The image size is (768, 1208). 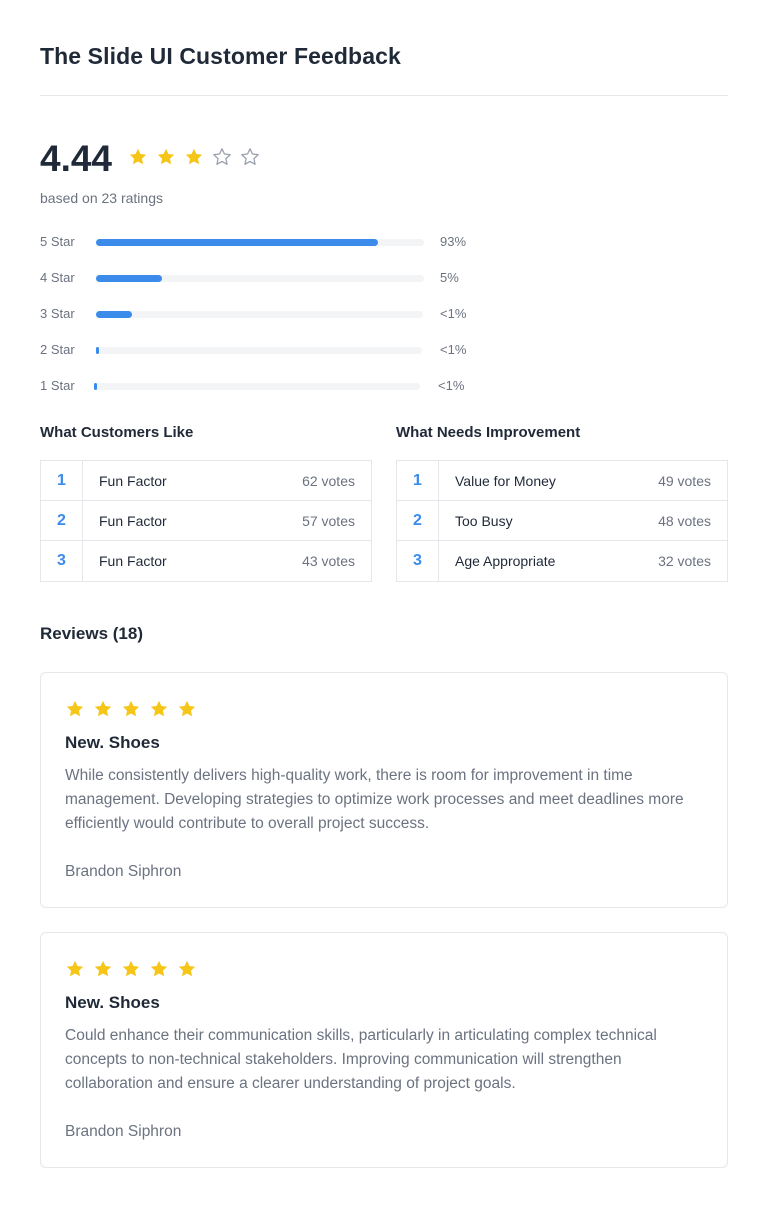 I want to click on vote-count: 32 votes, so click(x=684, y=561).